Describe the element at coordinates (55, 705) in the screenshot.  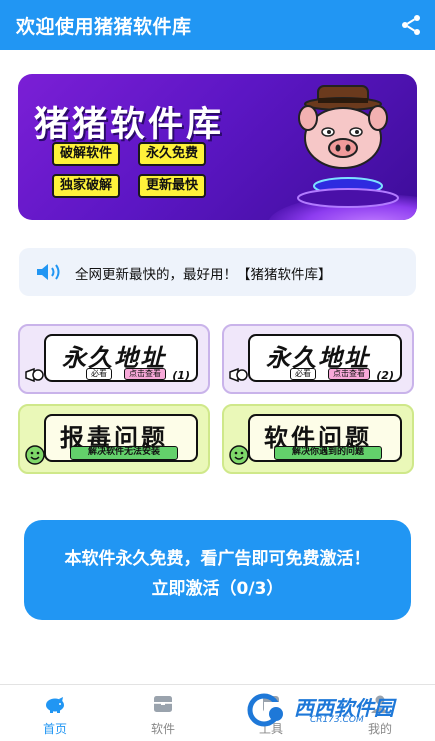
I see `home-piggy-icon` at that location.